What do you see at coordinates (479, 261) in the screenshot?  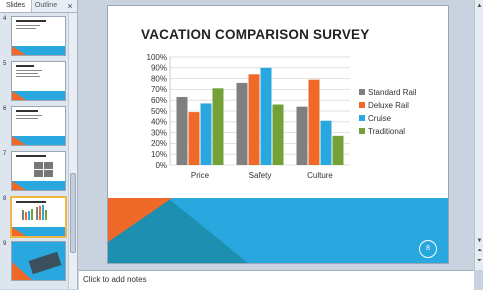 I see `next-slide-icon: ⏷` at bounding box center [479, 261].